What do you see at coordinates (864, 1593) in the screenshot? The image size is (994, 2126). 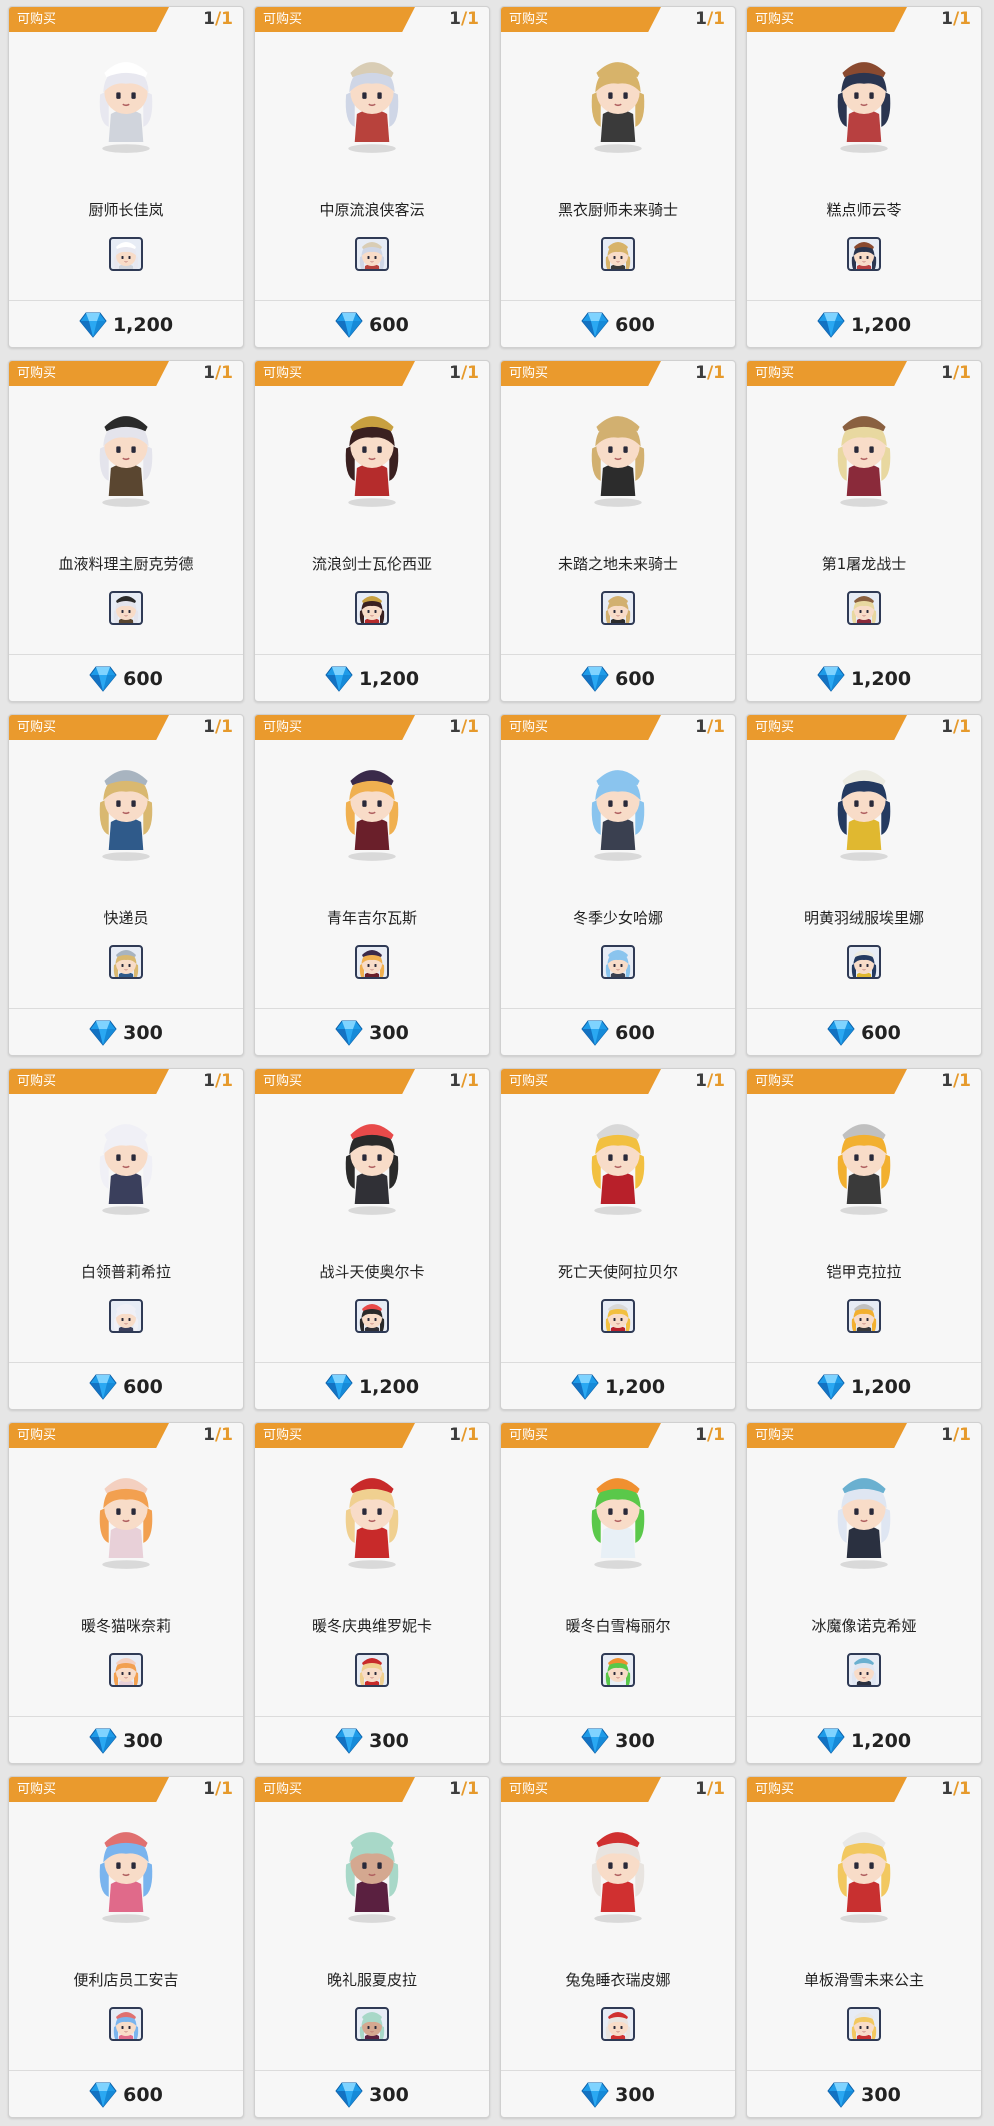 I see `costume-card: 可购买 1/1 冰魔像诺克希娅 1,200` at bounding box center [864, 1593].